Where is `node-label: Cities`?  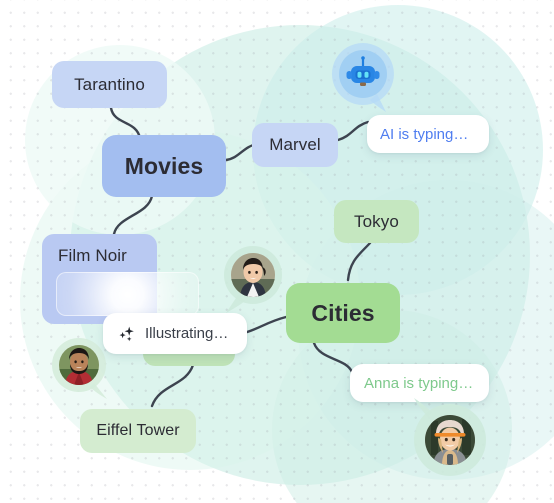
node-label: Cities is located at coordinates (343, 312).